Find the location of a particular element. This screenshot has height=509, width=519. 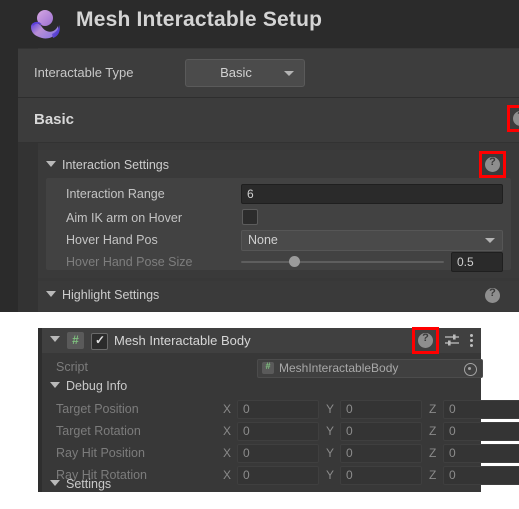

help-icon is located at coordinates (492, 295).